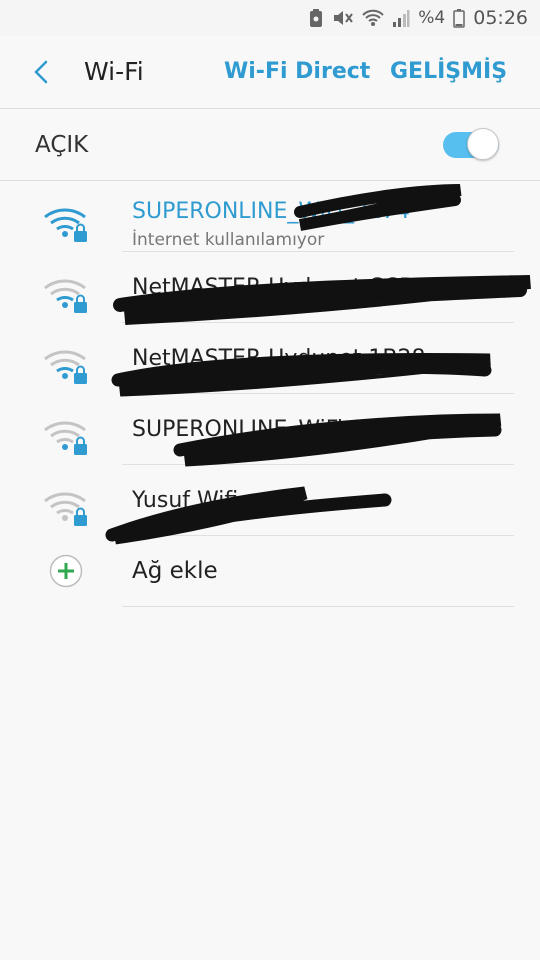 The height and width of the screenshot is (960, 540). What do you see at coordinates (43, 77) in the screenshot?
I see `chevron-left-icon` at bounding box center [43, 77].